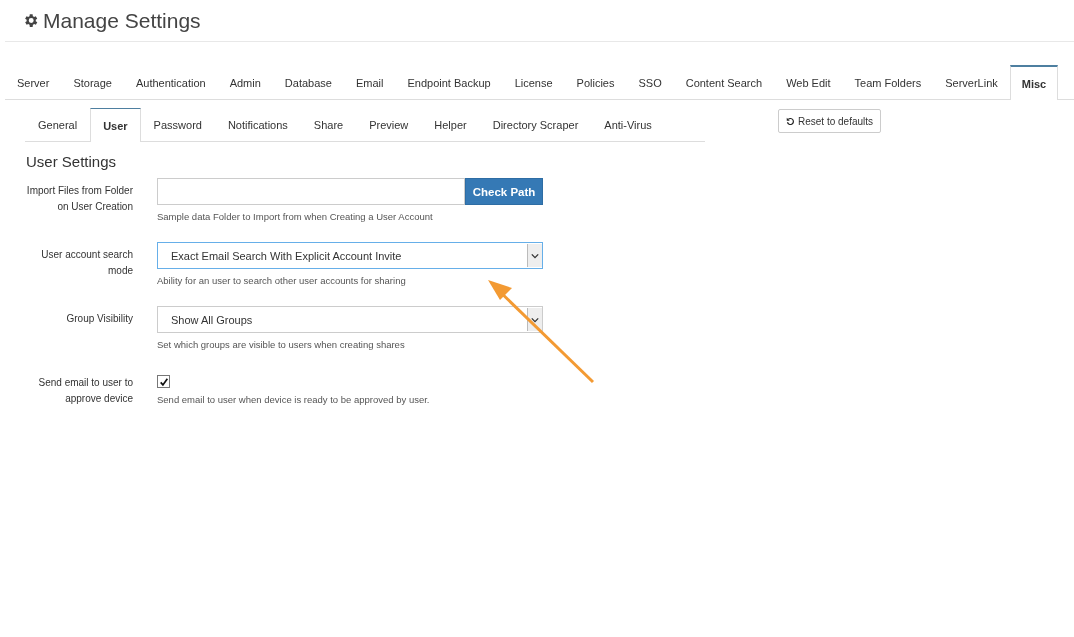 Image resolution: width=1074 pixels, height=637 pixels. I want to click on help-text: Send email to user when device is ready to be approved by user., so click(294, 399).